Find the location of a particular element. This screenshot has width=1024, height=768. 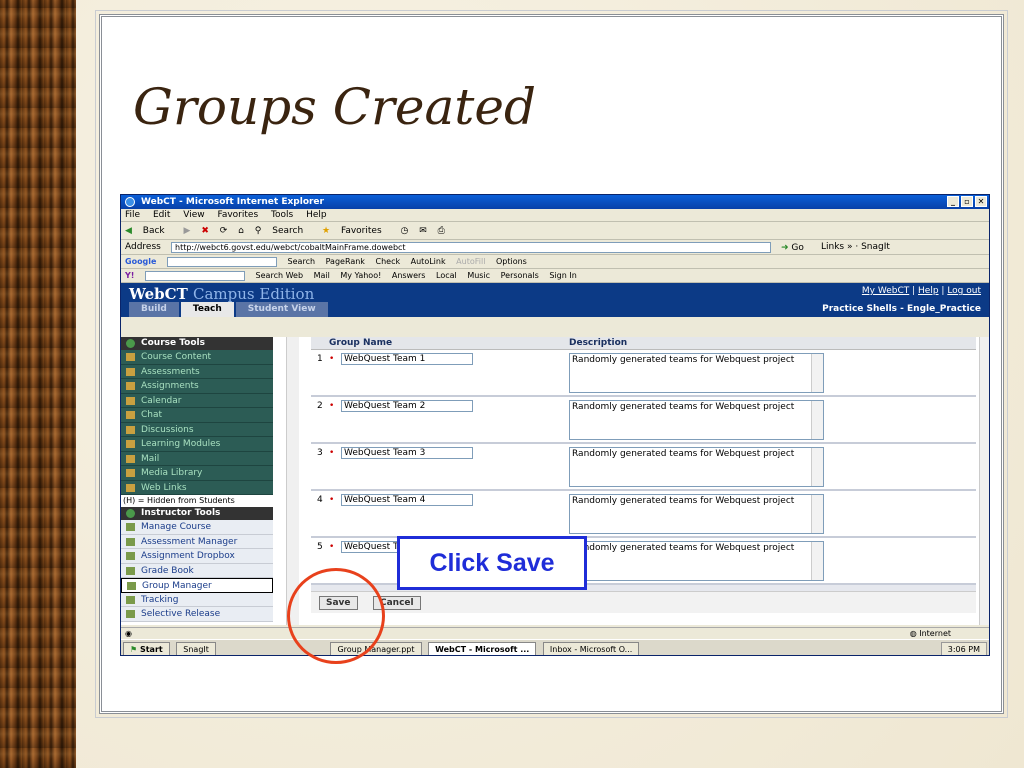

webct-logo: WebCT Campus Edition is located at coordinates (221, 294).